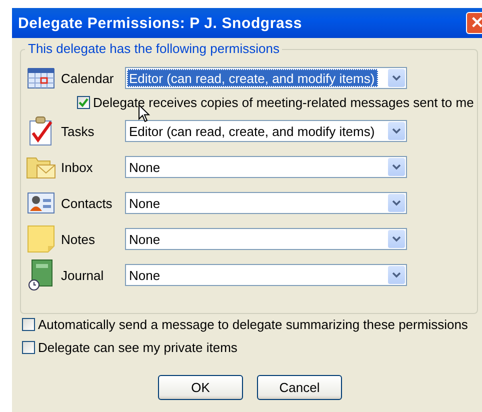  I want to click on folder-label: Notes, so click(78, 239).